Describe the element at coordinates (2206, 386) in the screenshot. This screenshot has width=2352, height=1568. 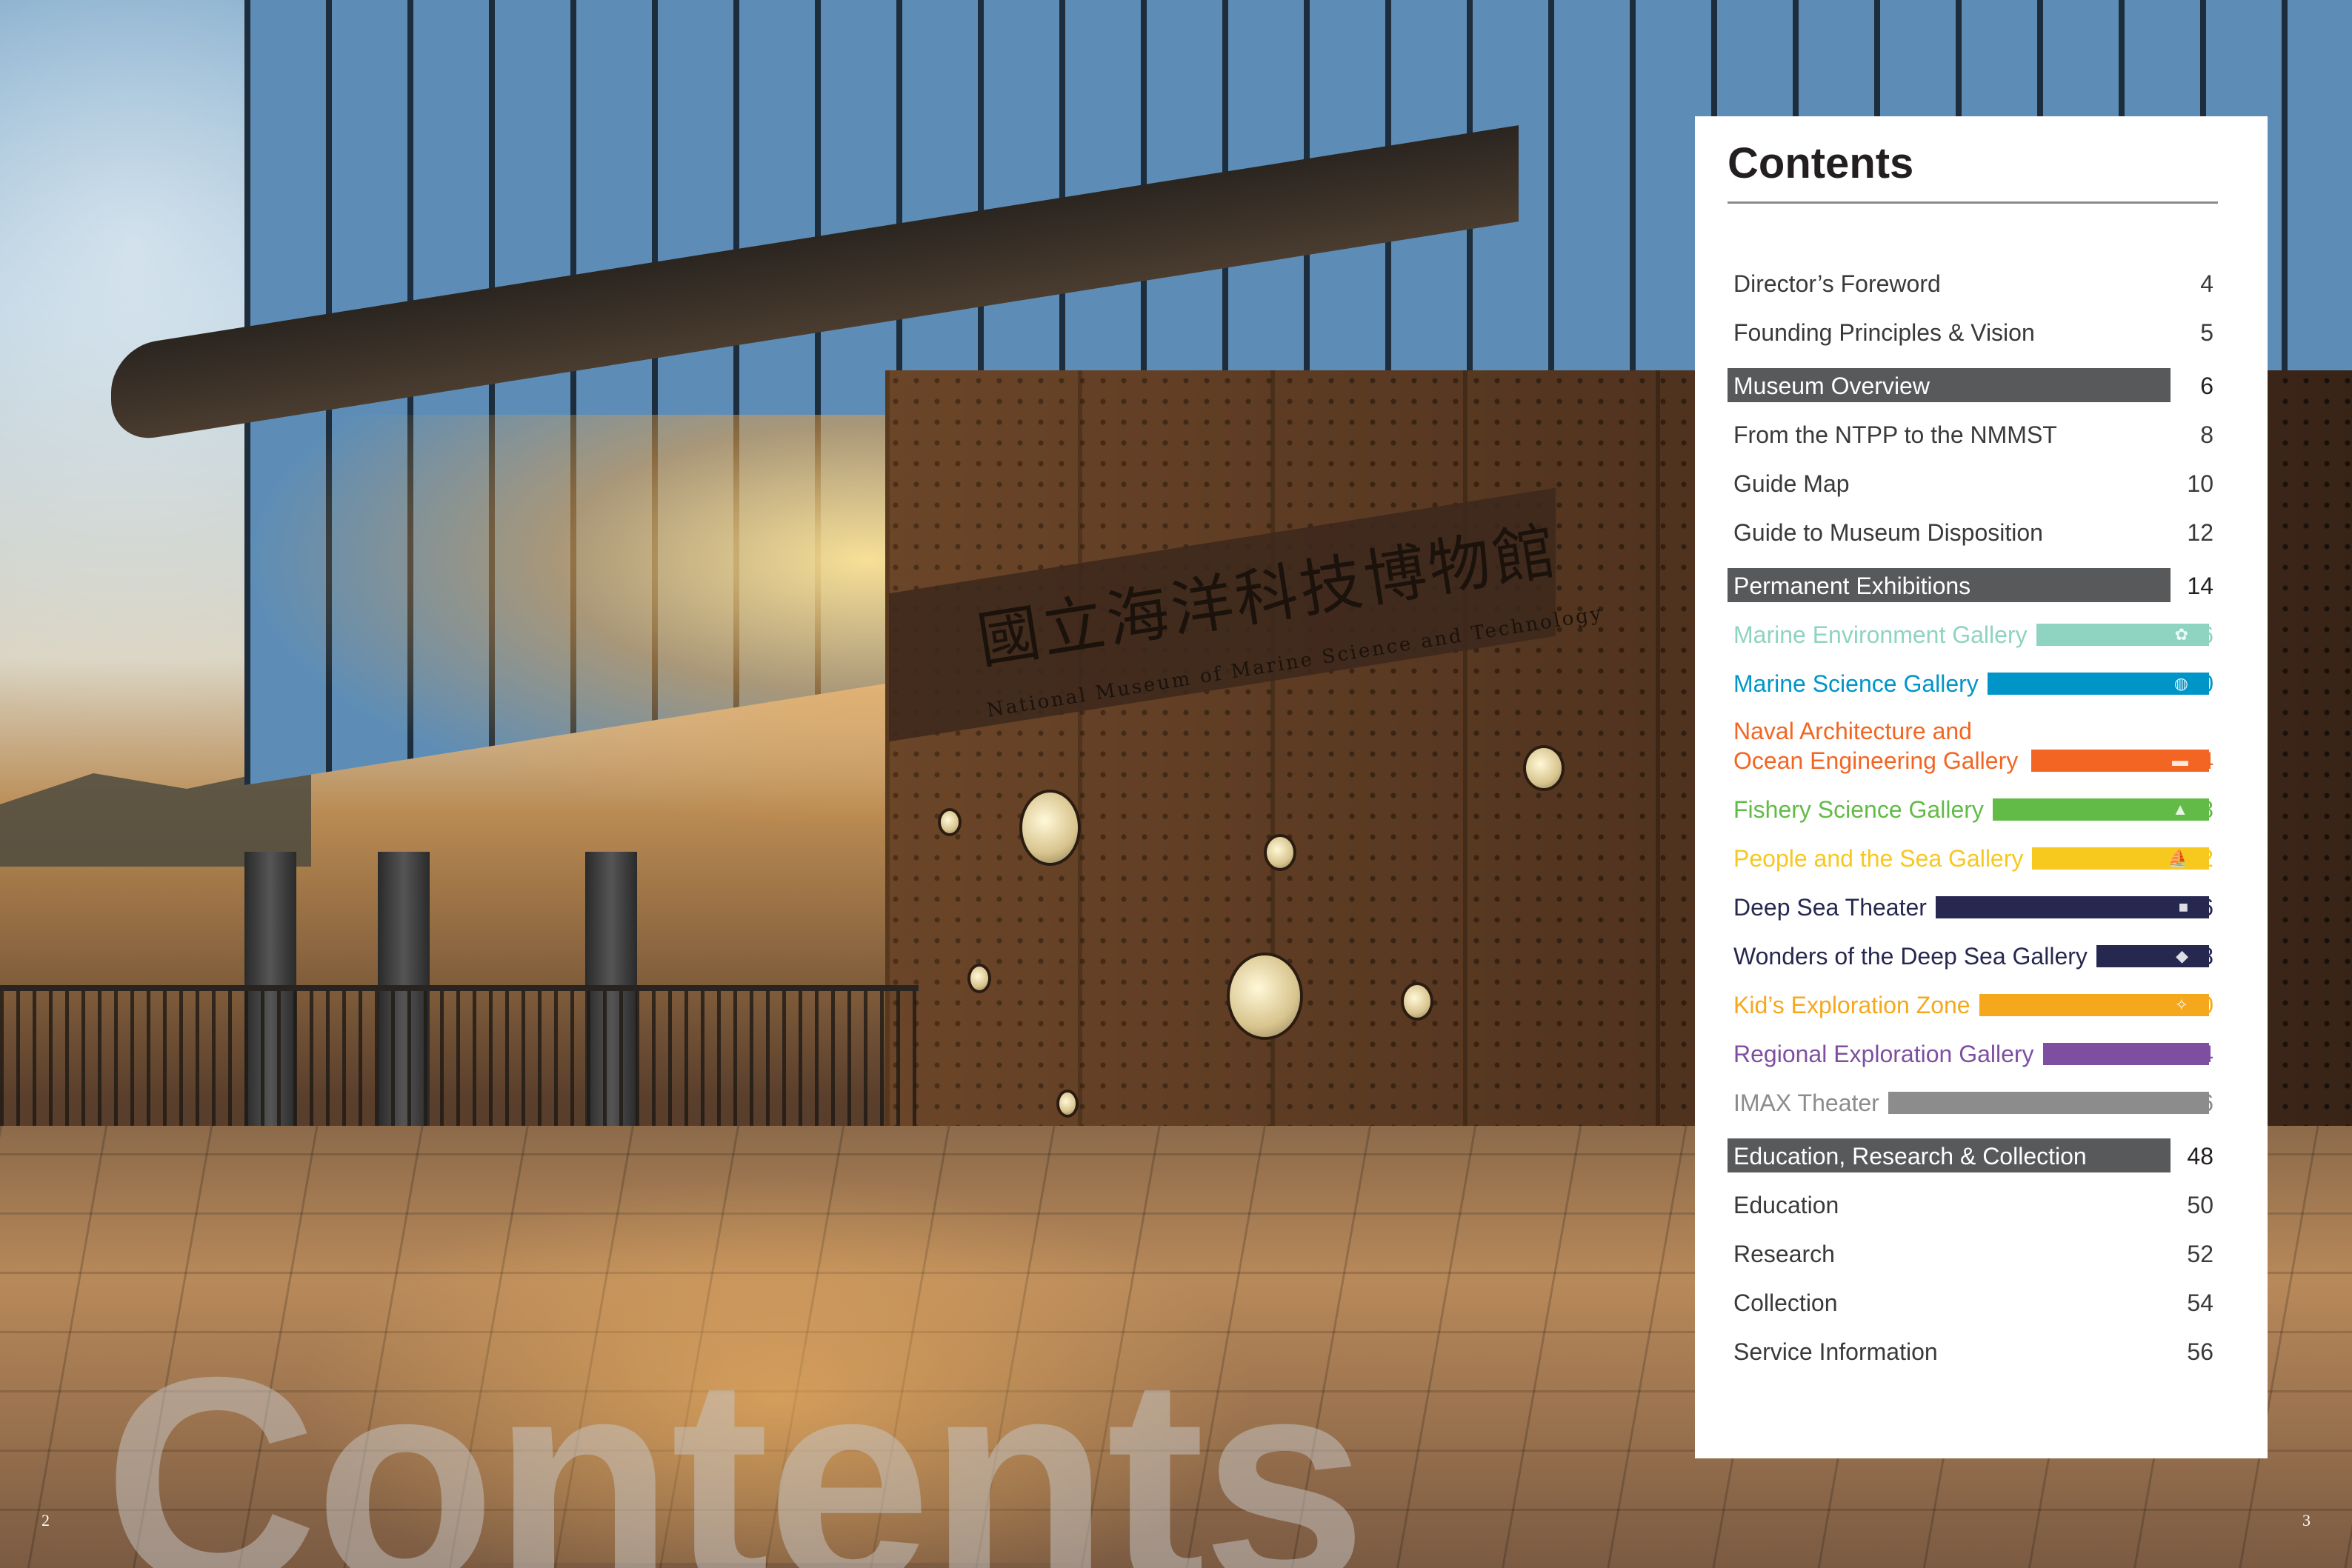
I see `toc-page-number: 6` at that location.